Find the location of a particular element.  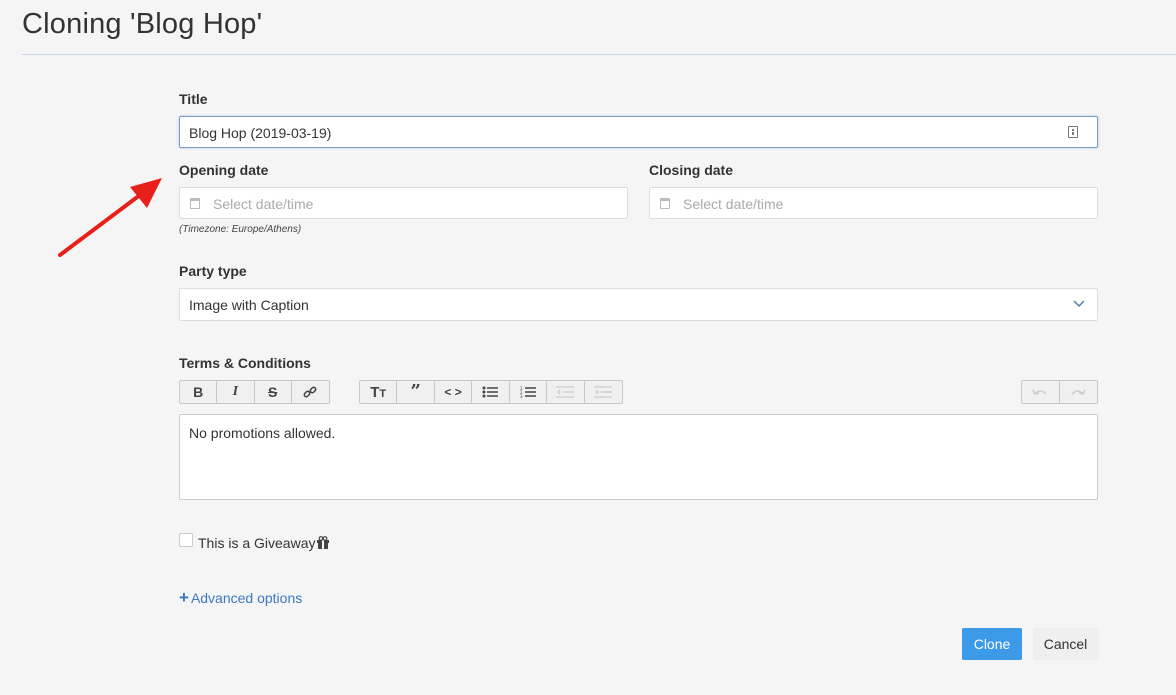

undo-icon is located at coordinates (1039, 392).